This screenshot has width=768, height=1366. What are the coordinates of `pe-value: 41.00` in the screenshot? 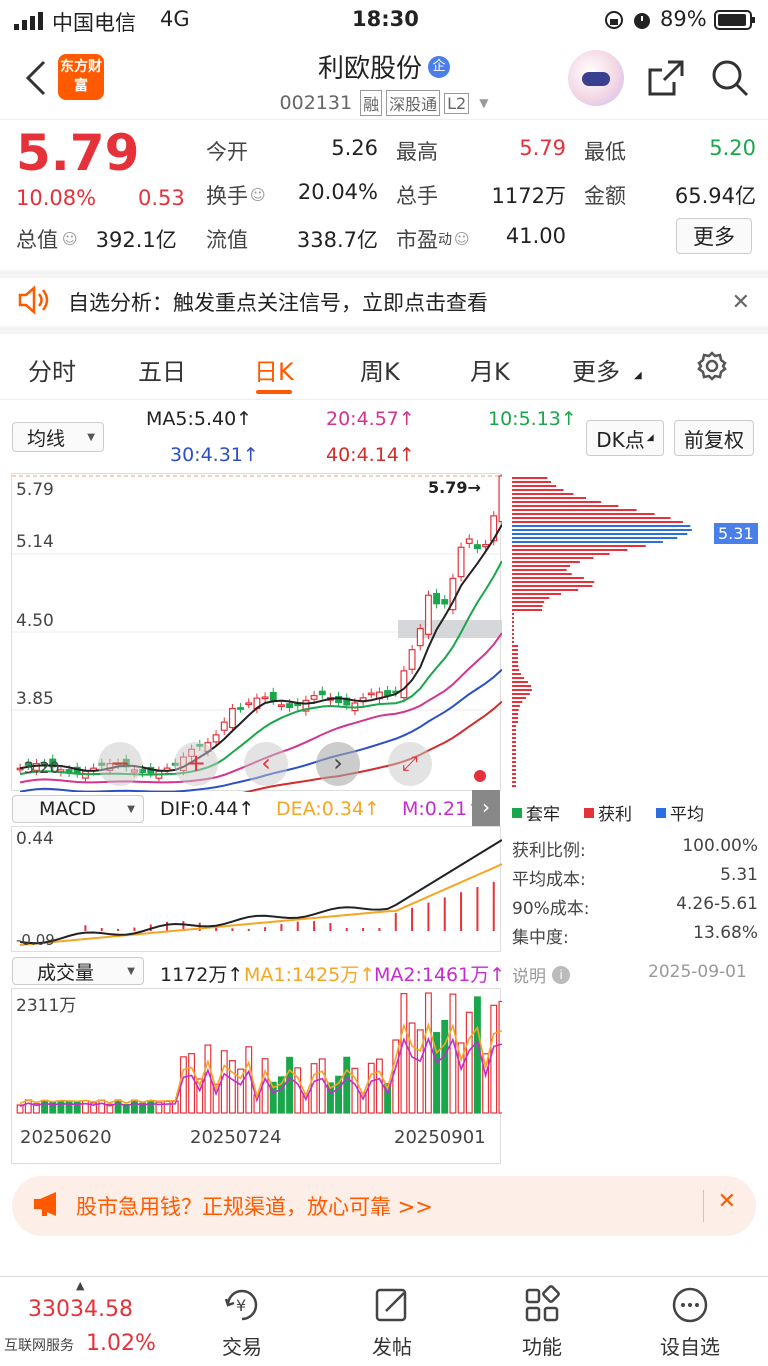 It's located at (535, 236).